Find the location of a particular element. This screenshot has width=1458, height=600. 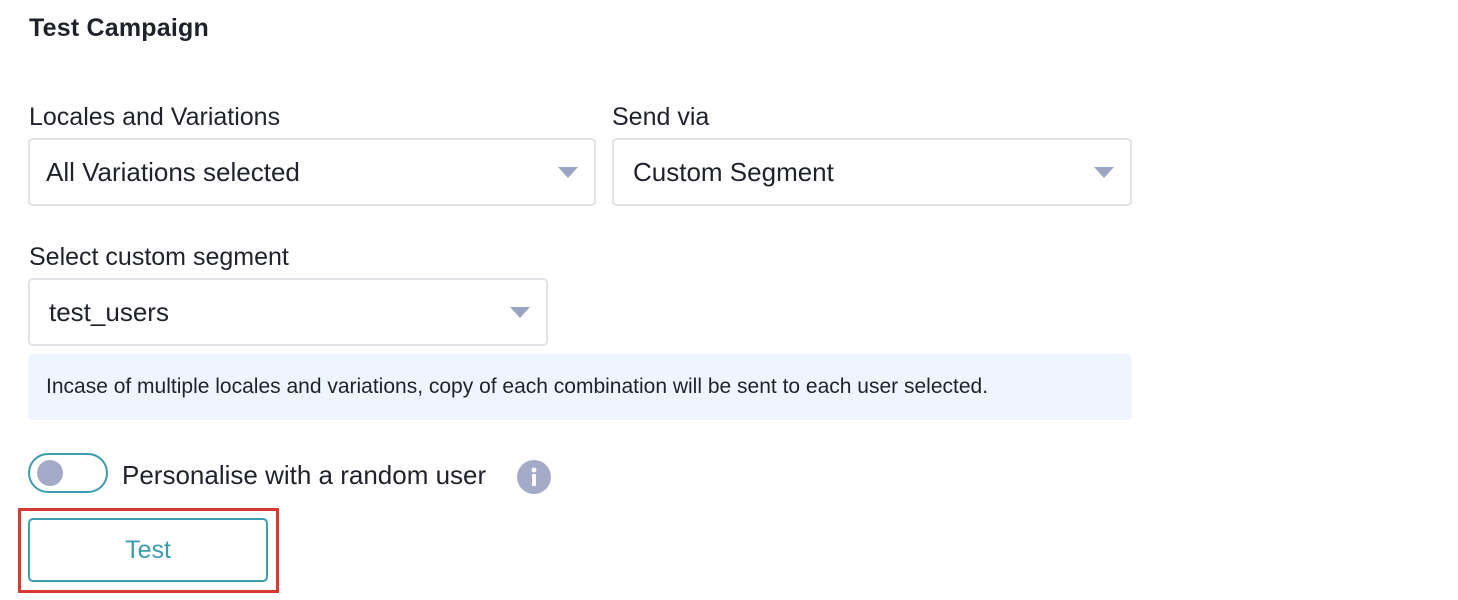

send-via-select-value: Custom Segment is located at coordinates (733, 171).